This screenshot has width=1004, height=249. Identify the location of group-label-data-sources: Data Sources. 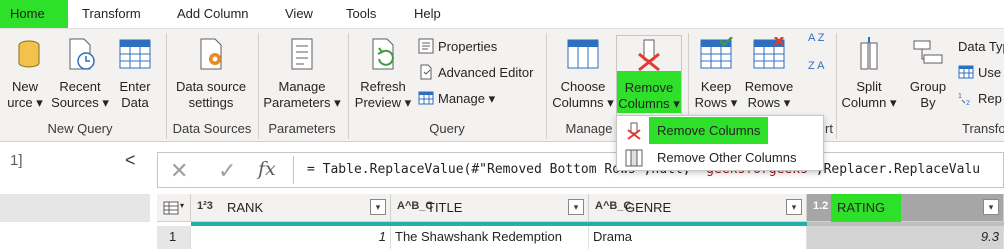
(212, 128).